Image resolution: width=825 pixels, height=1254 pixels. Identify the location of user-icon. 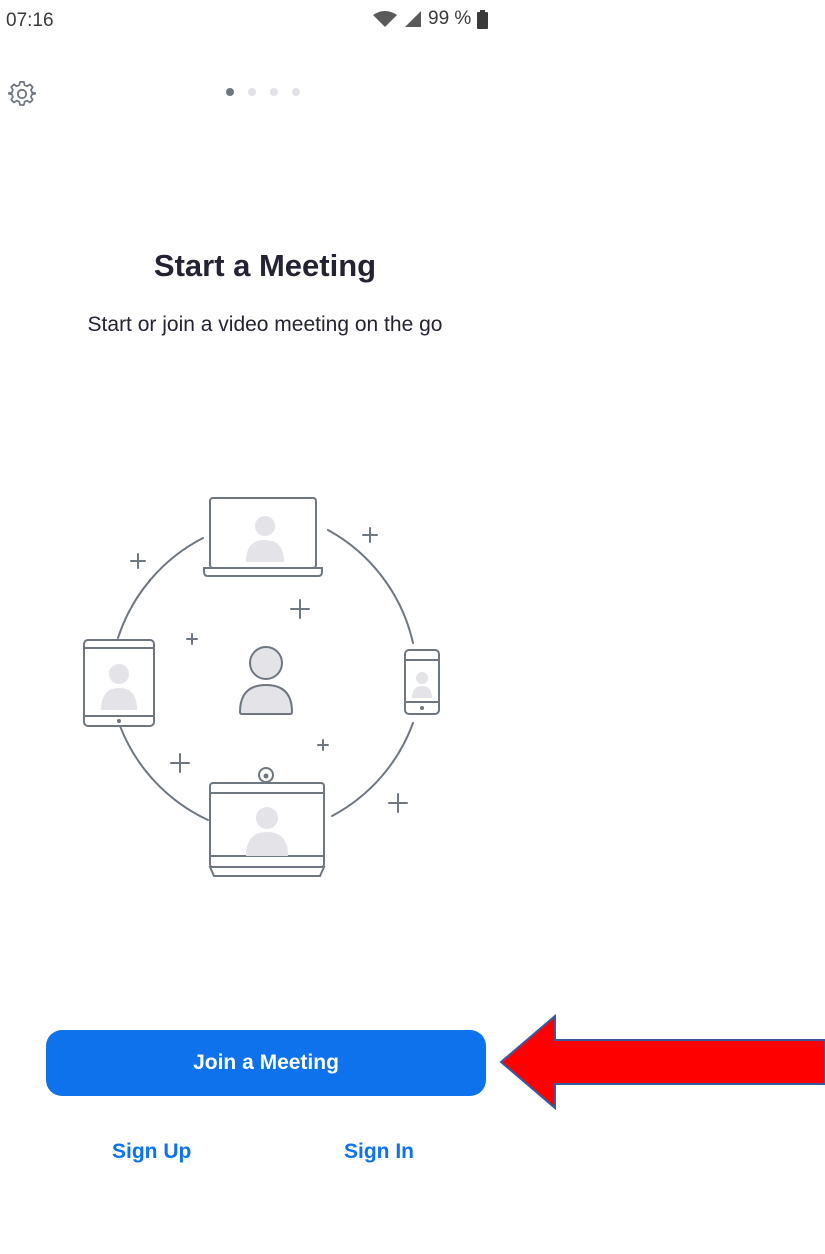
(266, 680).